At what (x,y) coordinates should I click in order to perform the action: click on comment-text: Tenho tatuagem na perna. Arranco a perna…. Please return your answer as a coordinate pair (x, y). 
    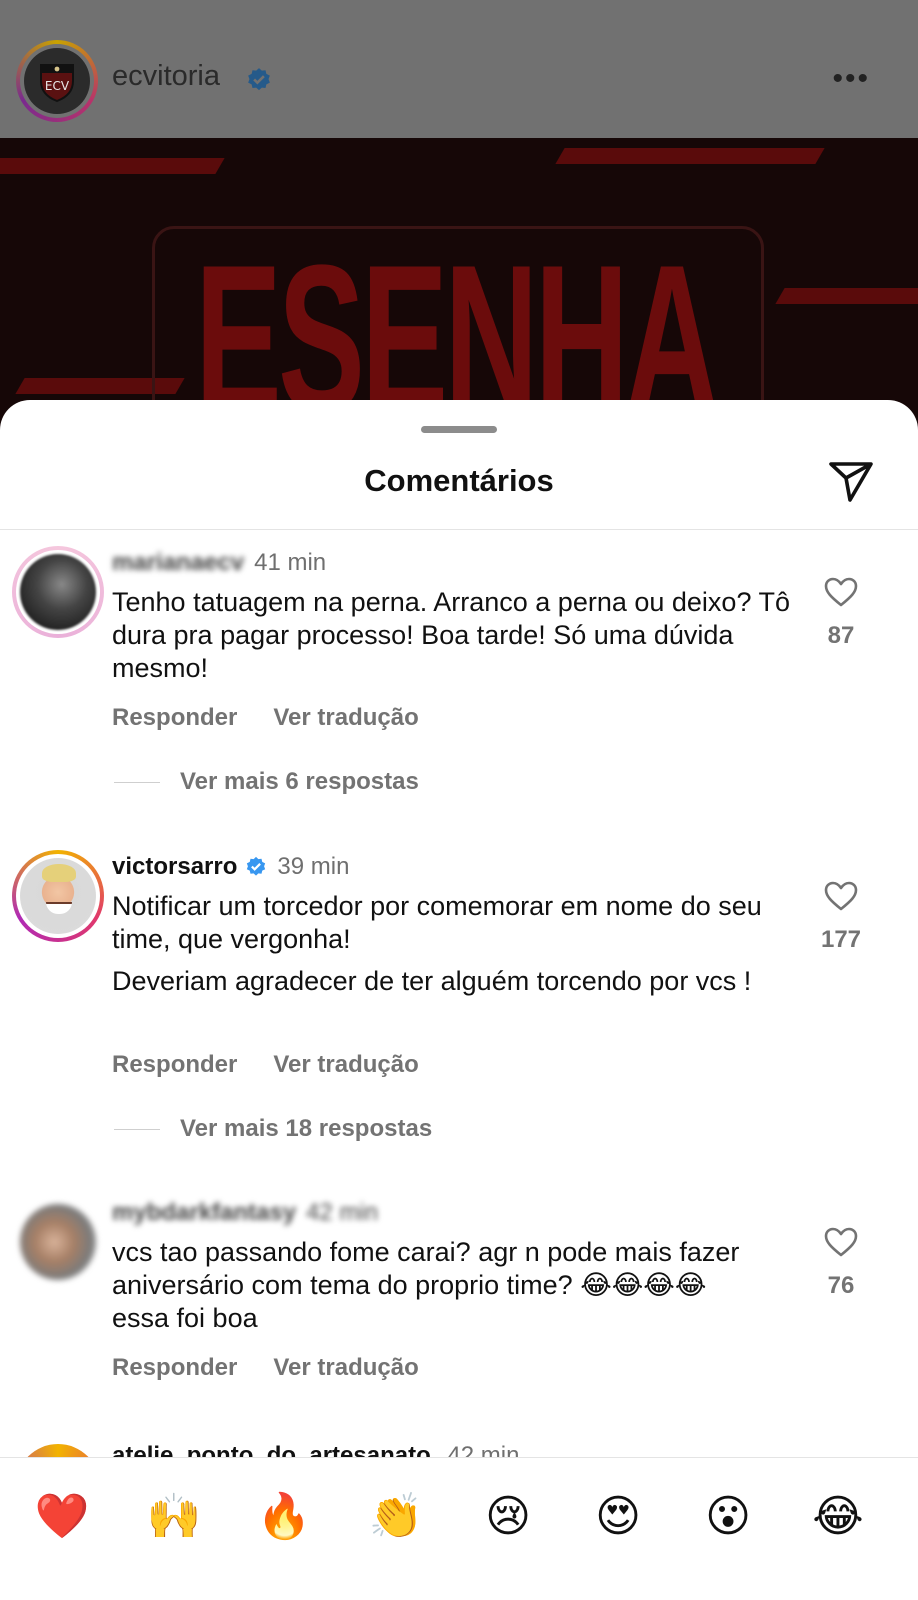
    Looking at the image, I should click on (451, 635).